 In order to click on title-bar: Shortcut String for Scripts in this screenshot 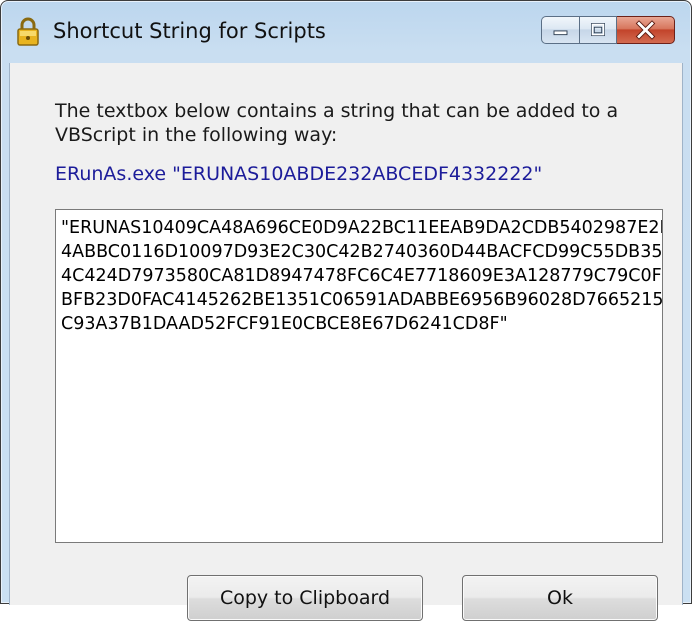, I will do `click(346, 32)`.